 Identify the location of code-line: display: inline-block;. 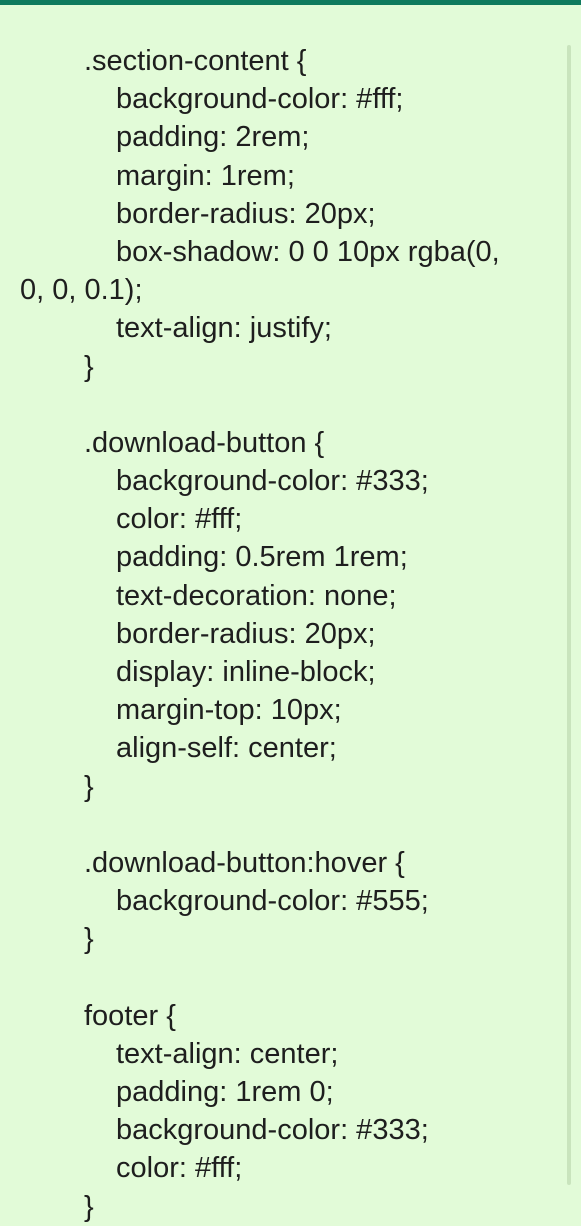
(246, 672).